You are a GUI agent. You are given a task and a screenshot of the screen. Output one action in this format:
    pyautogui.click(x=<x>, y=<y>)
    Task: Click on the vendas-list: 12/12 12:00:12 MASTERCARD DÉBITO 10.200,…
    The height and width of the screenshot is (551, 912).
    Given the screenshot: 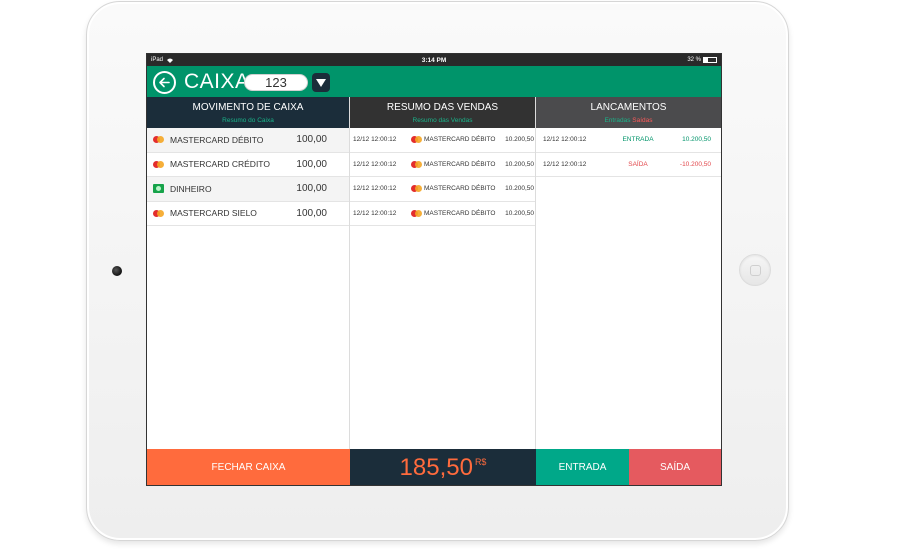 What is the action you would take?
    pyautogui.click(x=442, y=177)
    